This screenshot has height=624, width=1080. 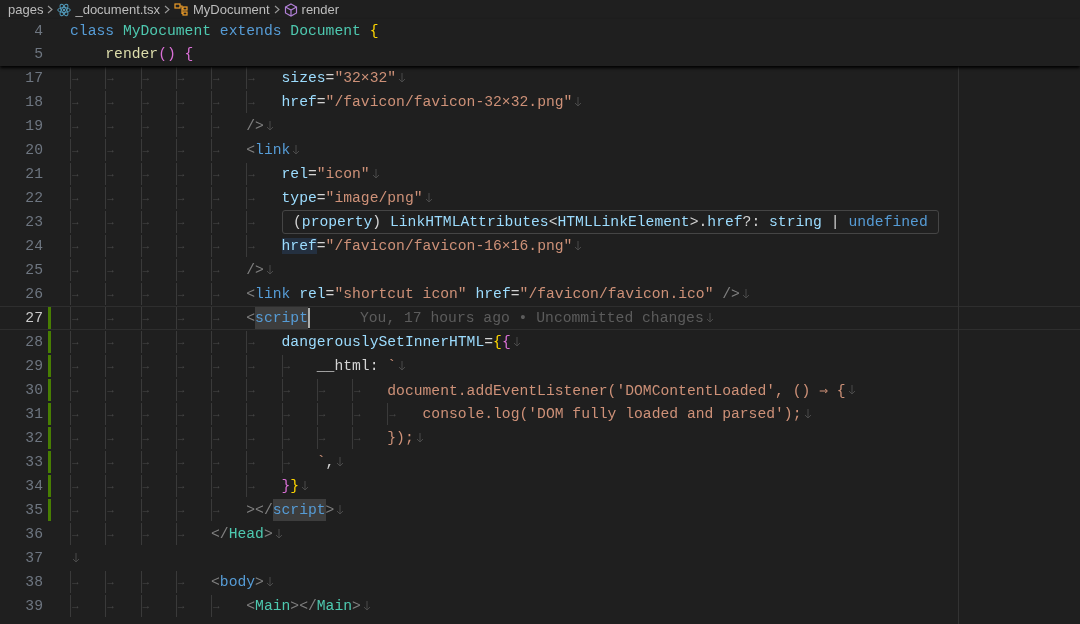 I want to click on line-number: 39, so click(x=33, y=606).